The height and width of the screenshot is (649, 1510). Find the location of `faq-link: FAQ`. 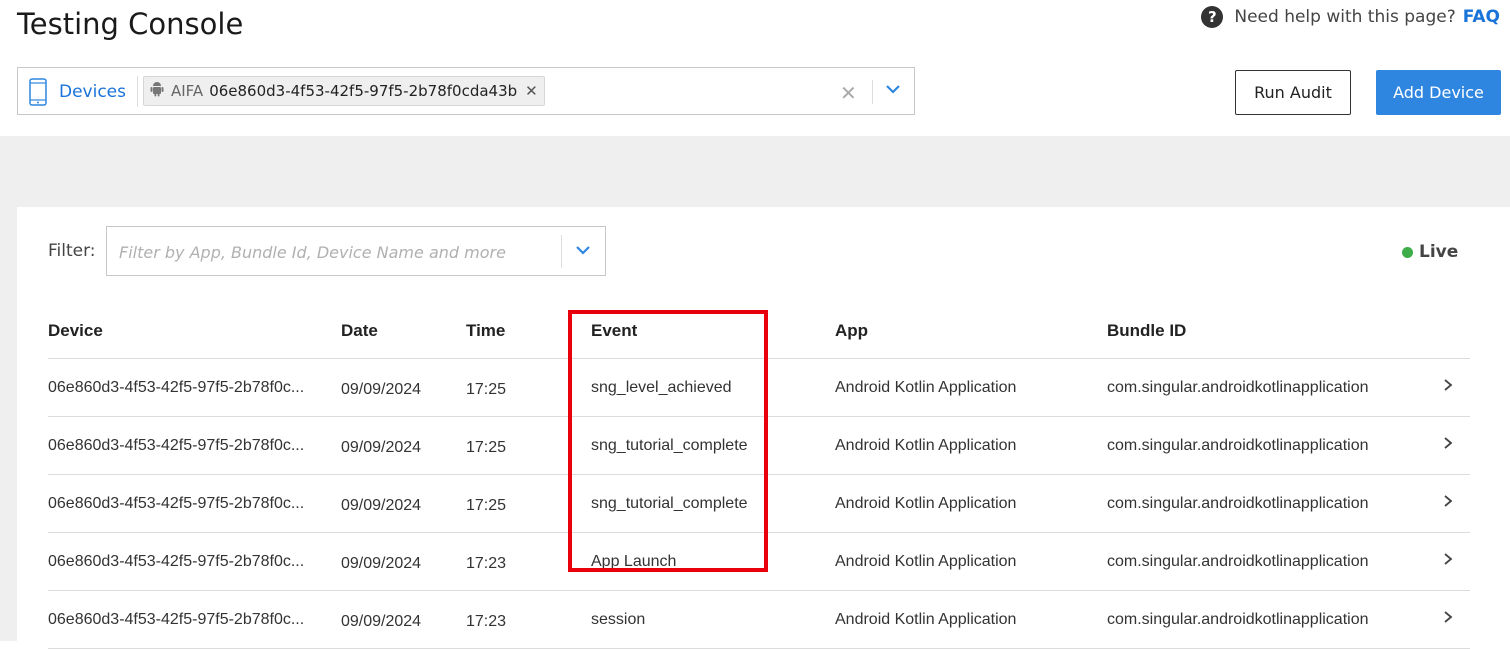

faq-link: FAQ is located at coordinates (1481, 17).